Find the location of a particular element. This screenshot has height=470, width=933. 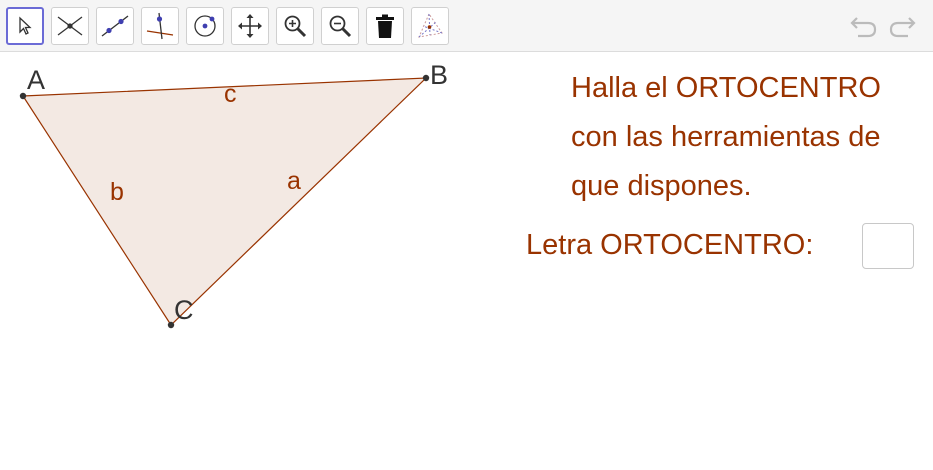

tool-zoom-out is located at coordinates (340, 26).